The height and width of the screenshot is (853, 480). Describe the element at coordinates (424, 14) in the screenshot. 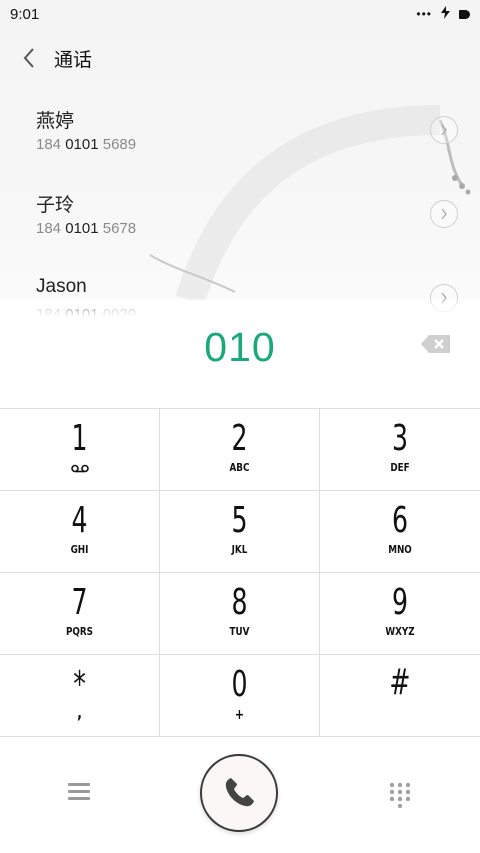

I see `signal-icon: •••` at that location.